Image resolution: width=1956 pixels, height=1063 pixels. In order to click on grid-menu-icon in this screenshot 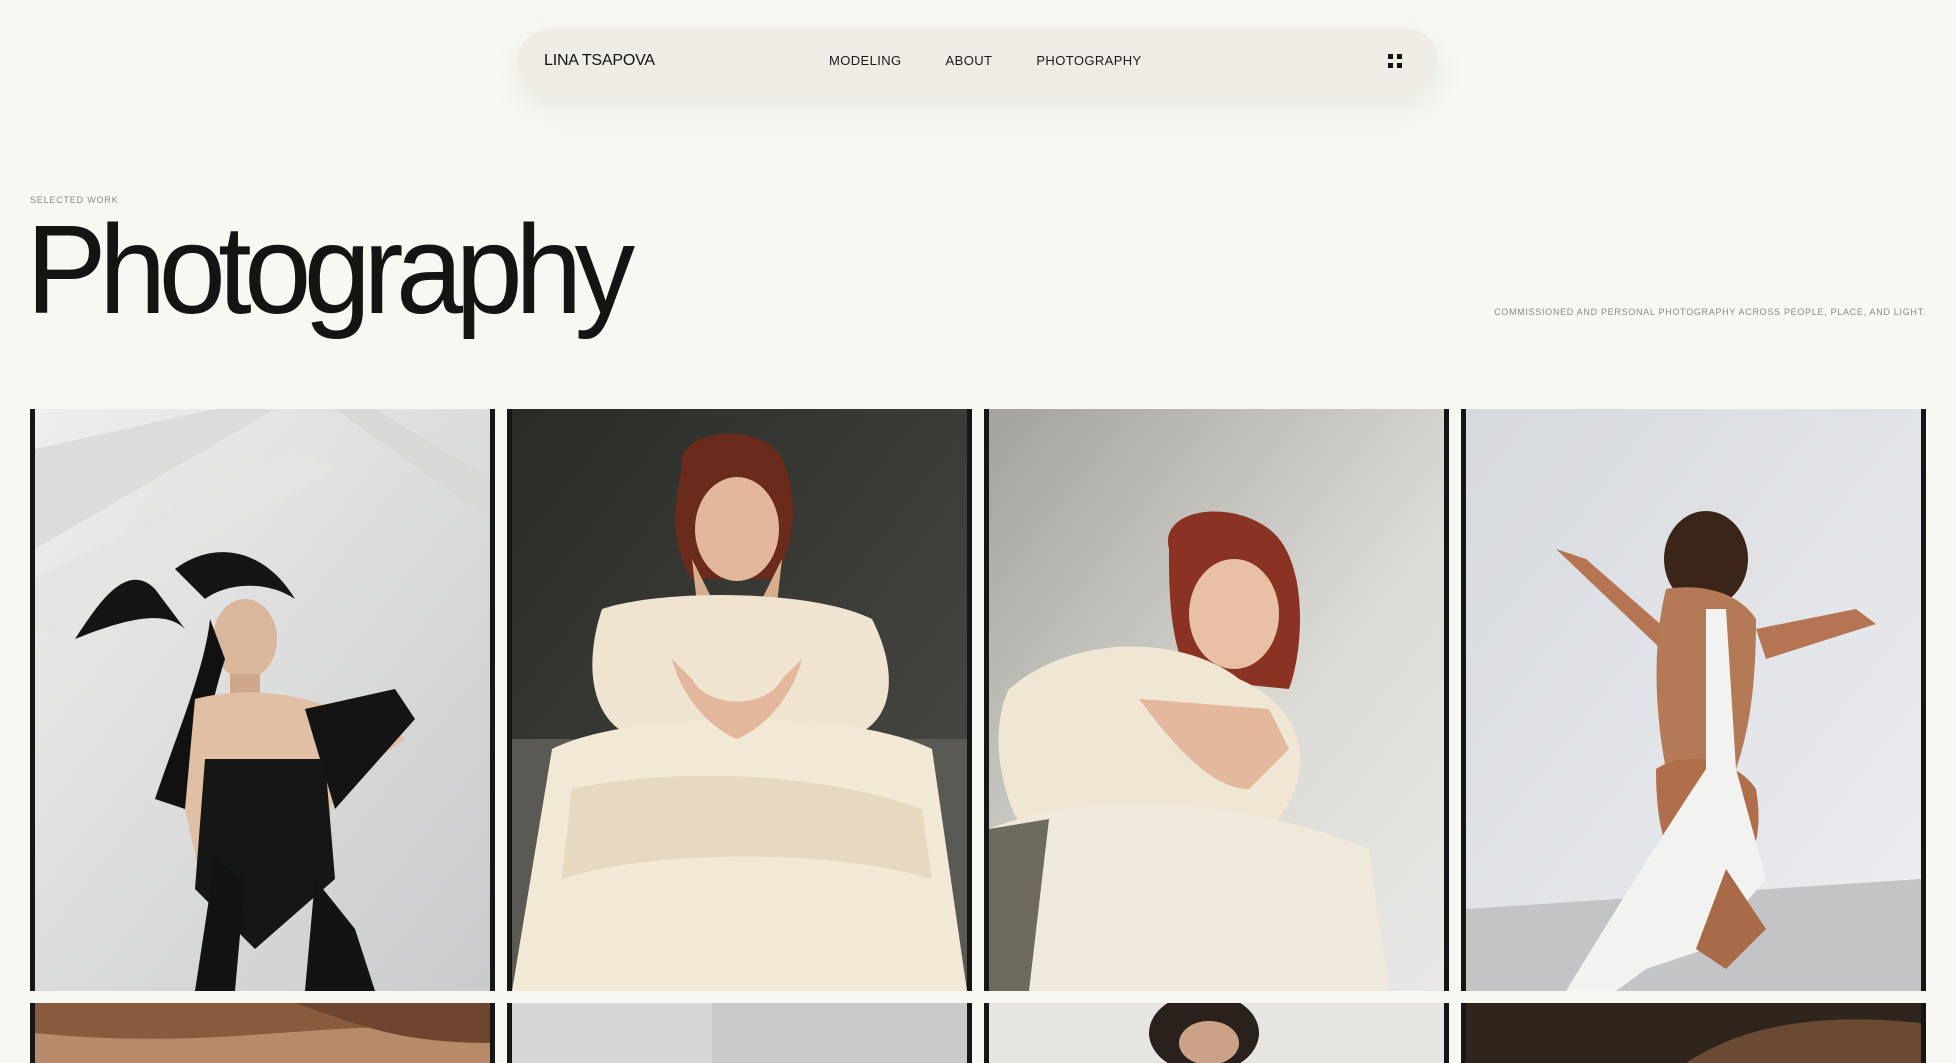, I will do `click(1395, 61)`.